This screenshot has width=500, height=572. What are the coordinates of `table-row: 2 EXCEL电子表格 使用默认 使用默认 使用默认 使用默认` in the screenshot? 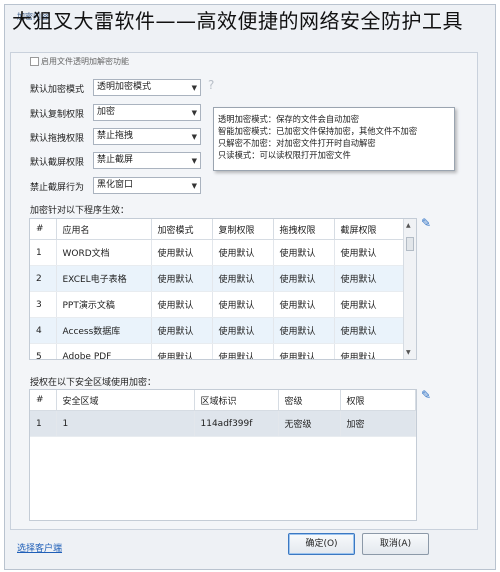 It's located at (223, 278).